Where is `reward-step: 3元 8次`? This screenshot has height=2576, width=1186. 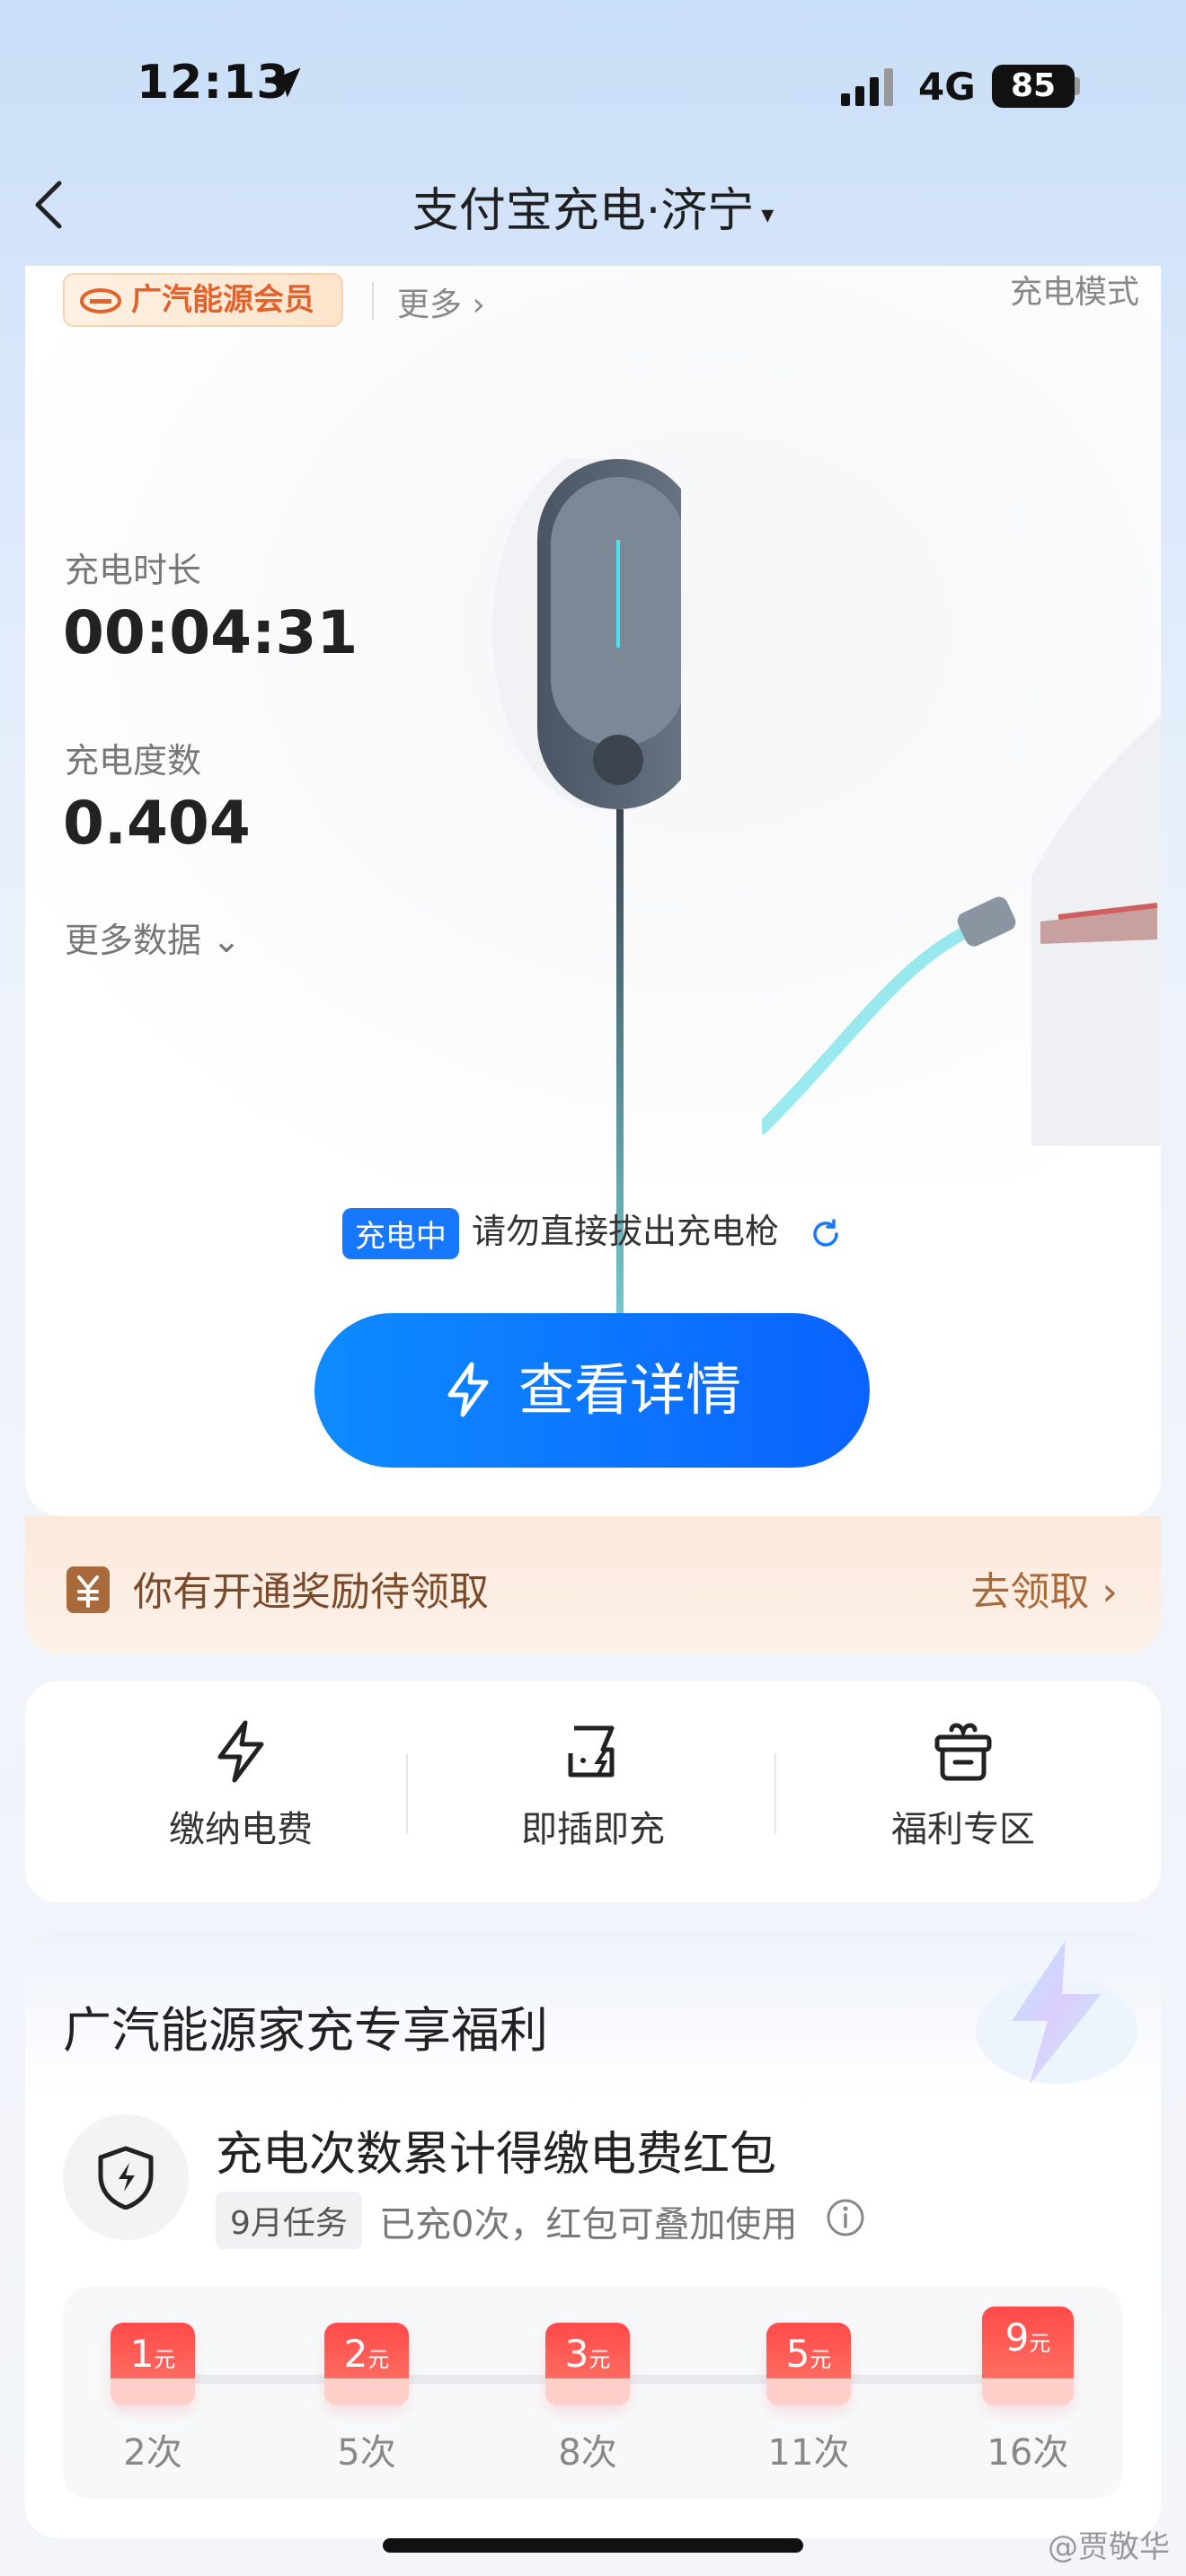 reward-step: 3元 8次 is located at coordinates (588, 2399).